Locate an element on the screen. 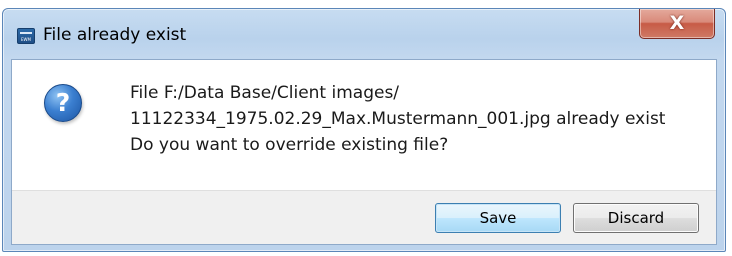 This screenshot has height=256, width=732. close-icon: X is located at coordinates (677, 23).